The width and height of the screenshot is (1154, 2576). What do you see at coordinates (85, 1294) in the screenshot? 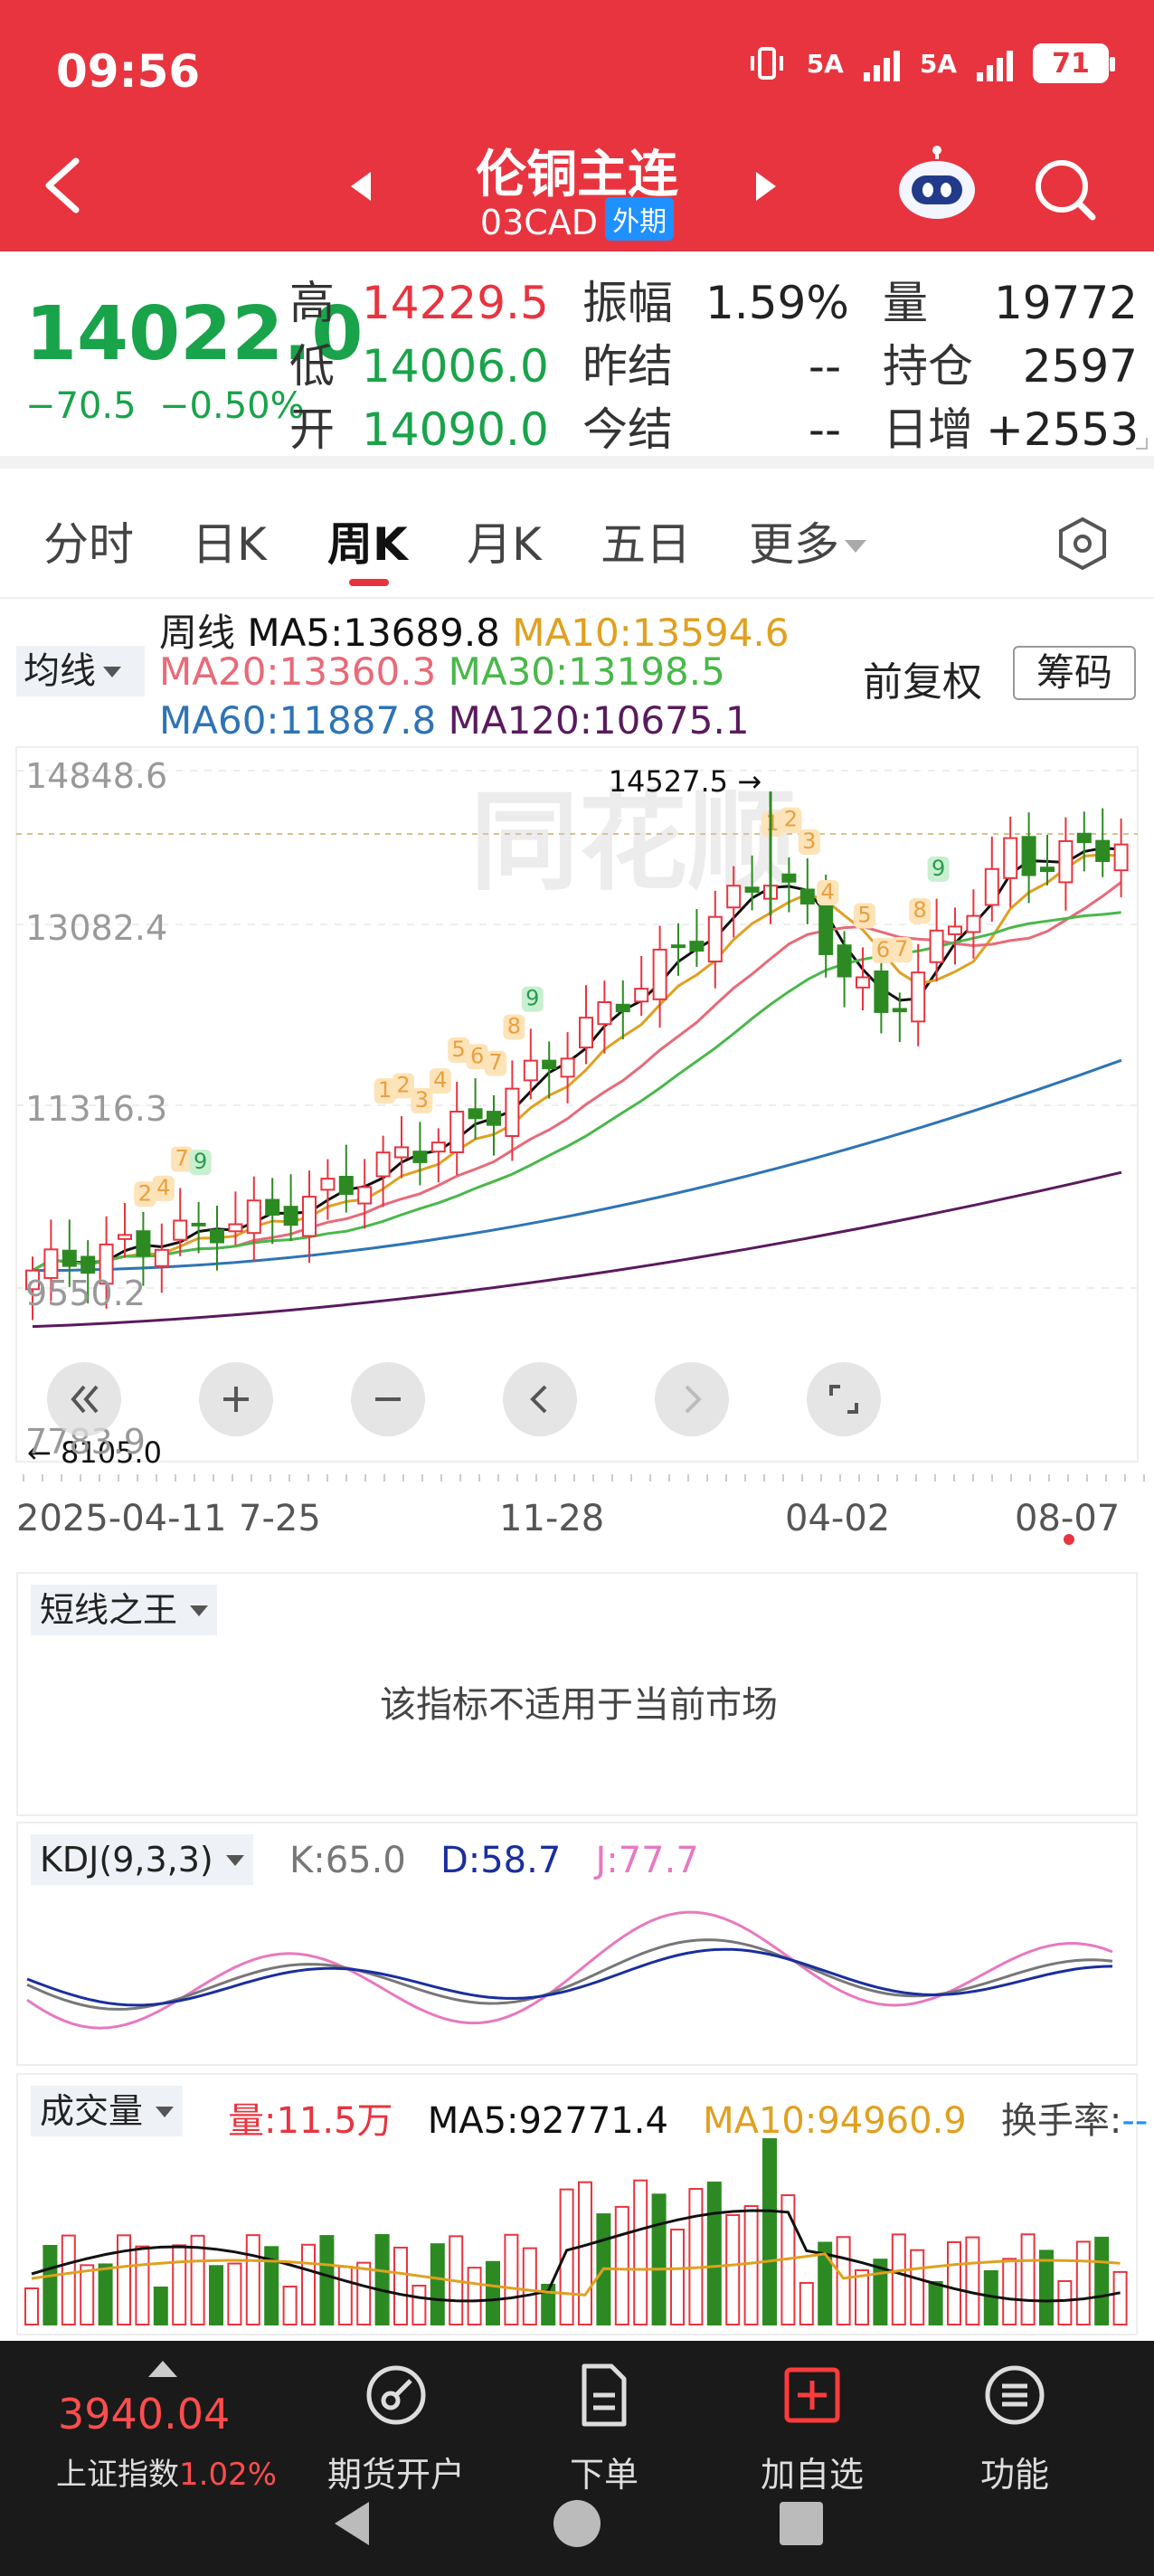
I see `y-tick-4: 9550.2` at bounding box center [85, 1294].